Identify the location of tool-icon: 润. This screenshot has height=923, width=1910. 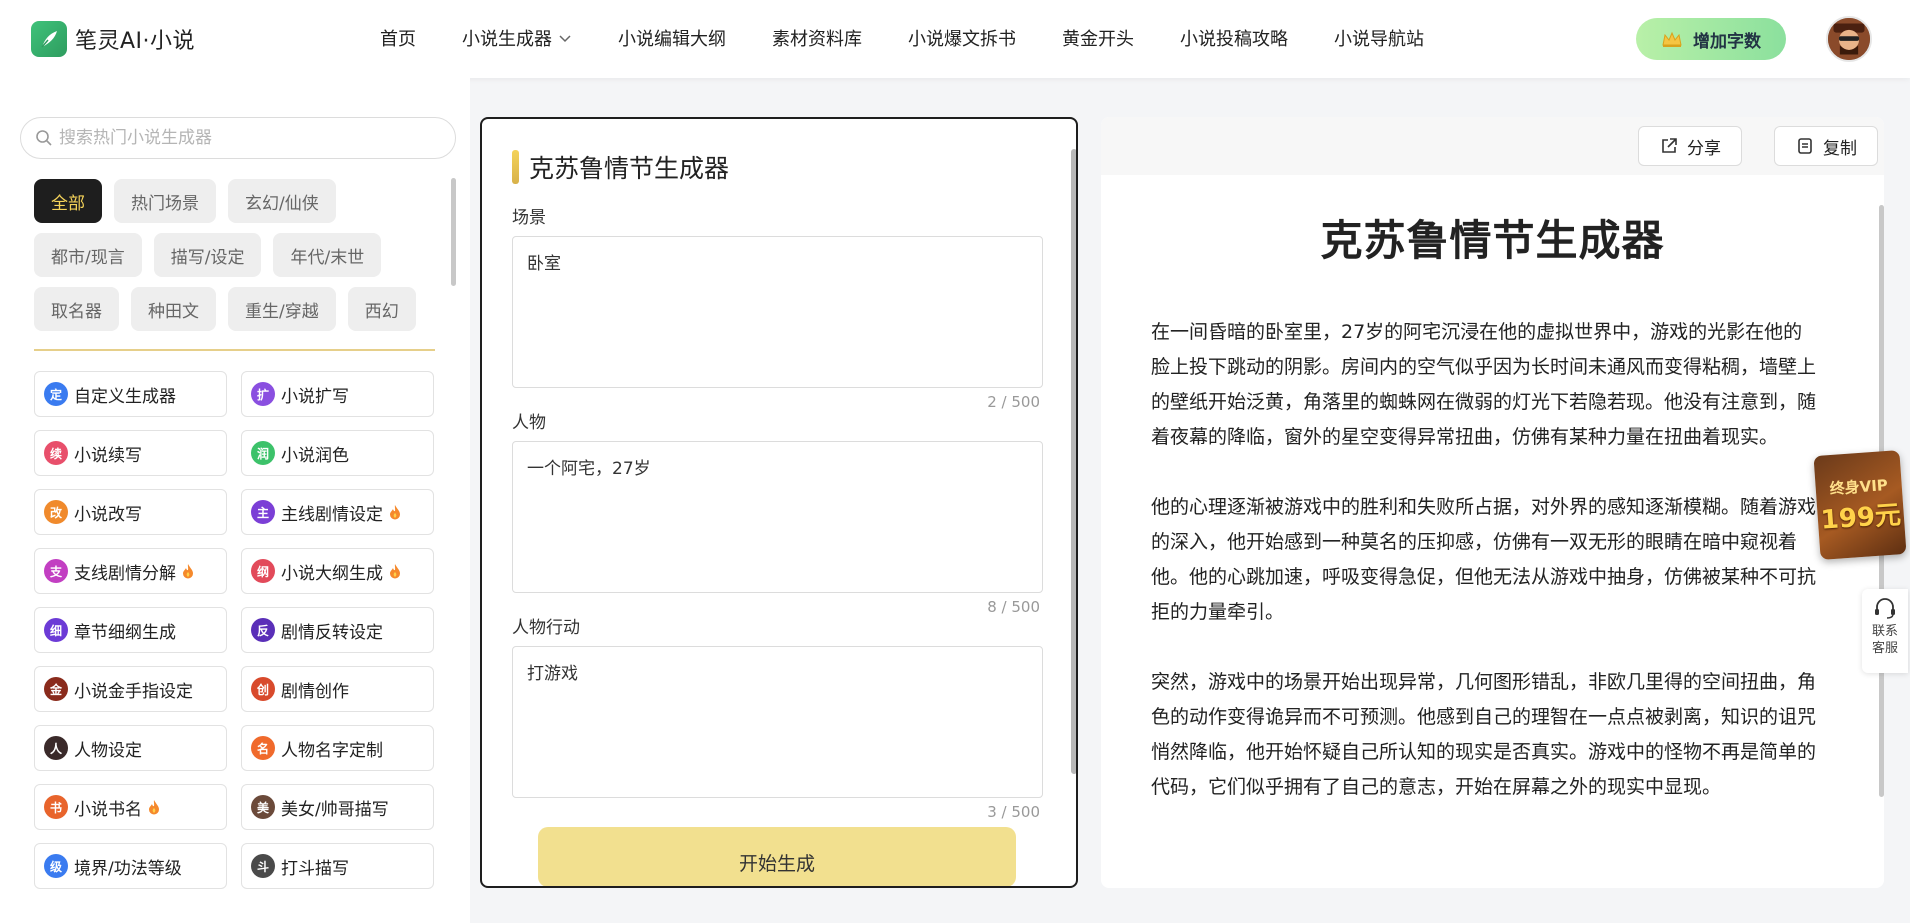
(263, 453).